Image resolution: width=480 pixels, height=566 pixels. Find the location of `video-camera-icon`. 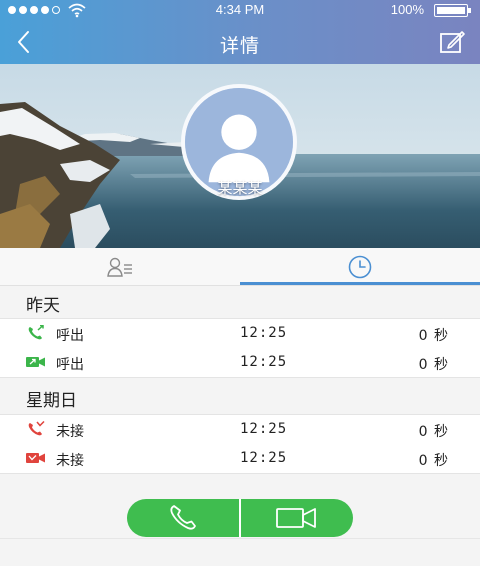

video-camera-icon is located at coordinates (295, 518).